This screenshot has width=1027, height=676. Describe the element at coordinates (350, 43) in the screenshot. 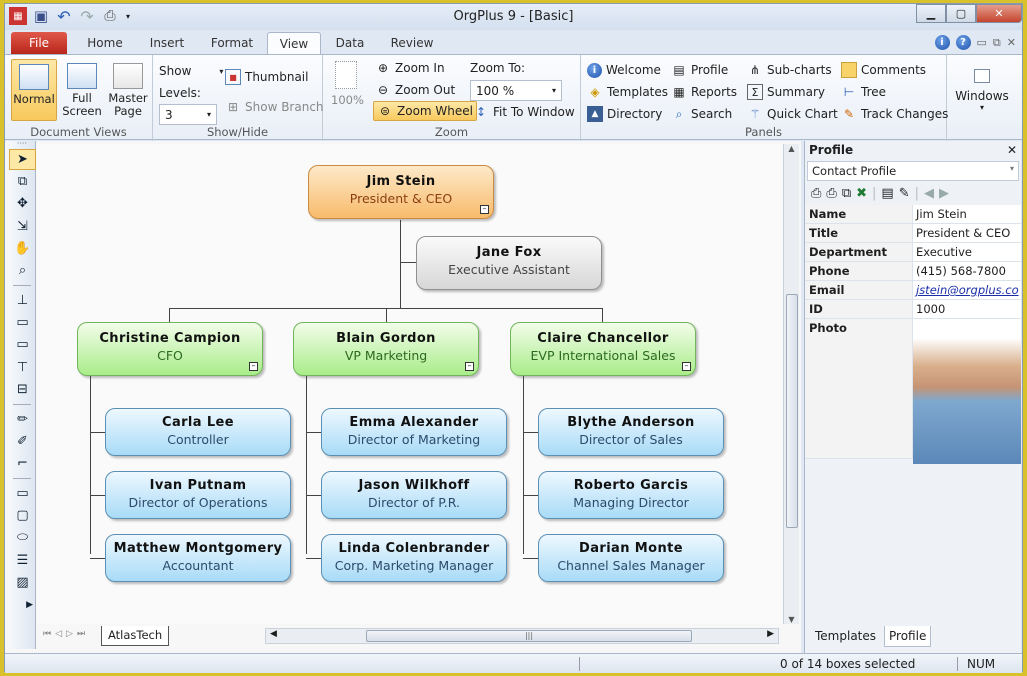

I see `tab-data: Data` at that location.